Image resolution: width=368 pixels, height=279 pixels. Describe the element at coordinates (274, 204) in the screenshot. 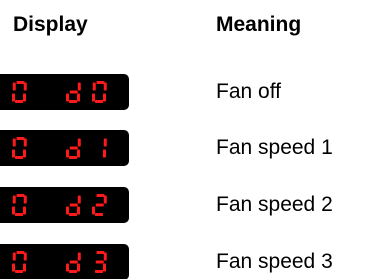

I see `meaning-text: Fan speed 2` at that location.